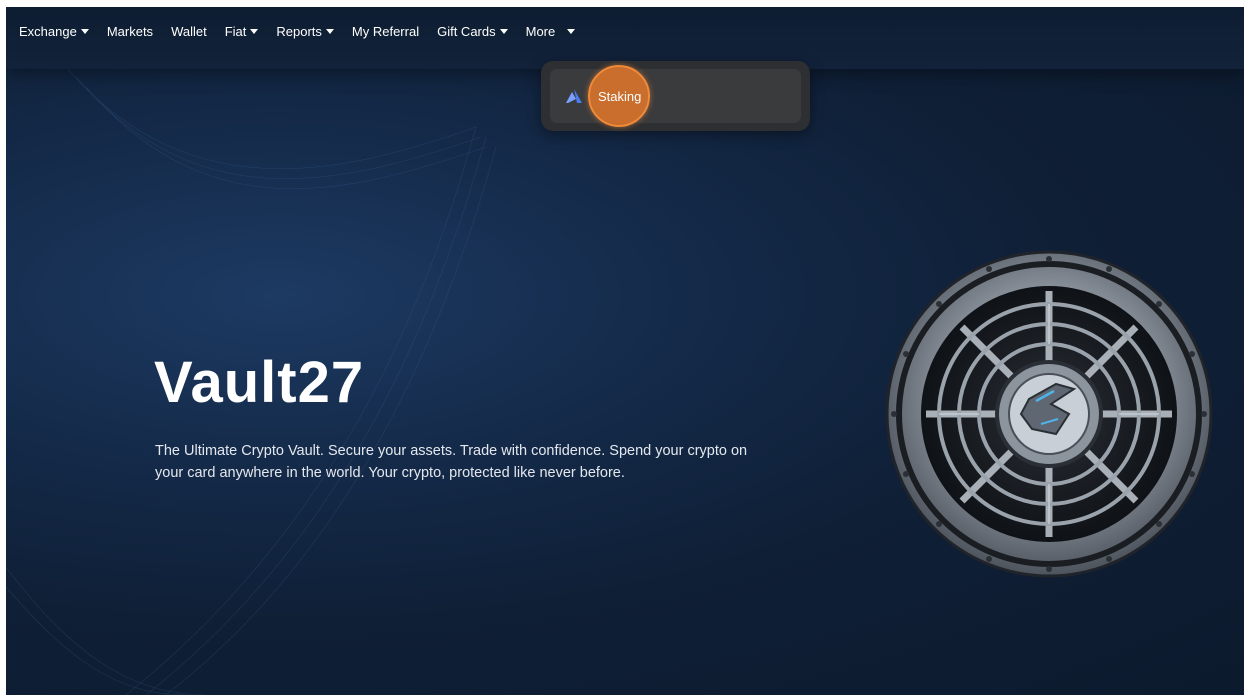 This screenshot has height=695, width=1244. I want to click on nav-wallet-label: Wallet, so click(189, 31).